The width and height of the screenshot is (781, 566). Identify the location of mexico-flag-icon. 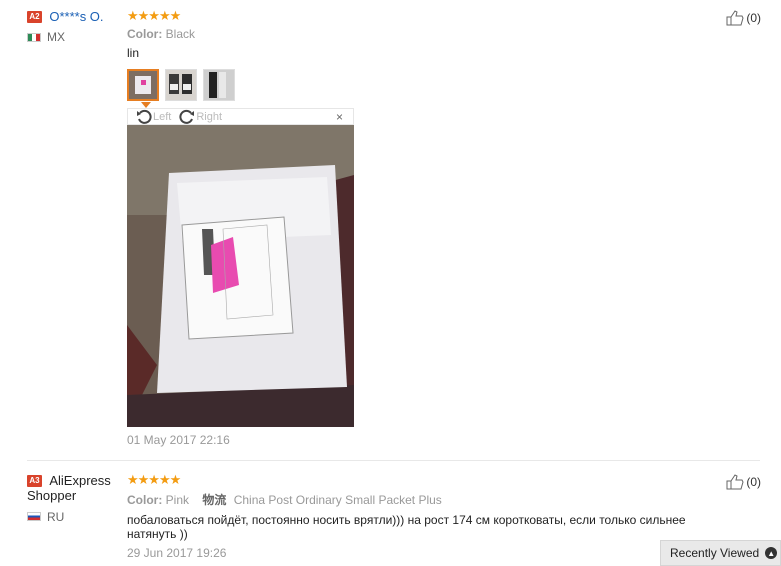
(34, 37).